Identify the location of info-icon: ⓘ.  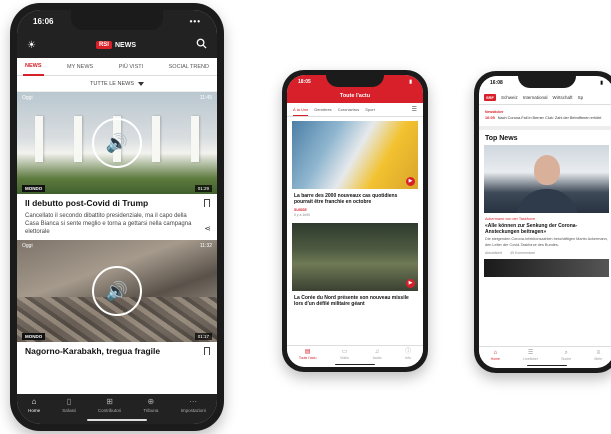
(408, 352).